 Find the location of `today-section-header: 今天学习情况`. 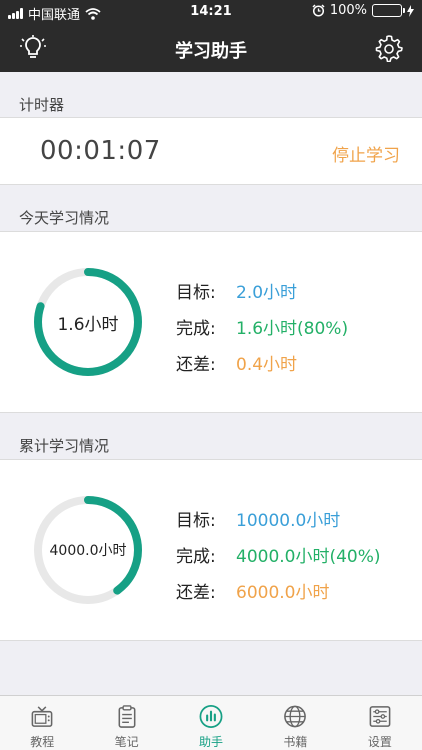

today-section-header: 今天学习情况 is located at coordinates (64, 218).